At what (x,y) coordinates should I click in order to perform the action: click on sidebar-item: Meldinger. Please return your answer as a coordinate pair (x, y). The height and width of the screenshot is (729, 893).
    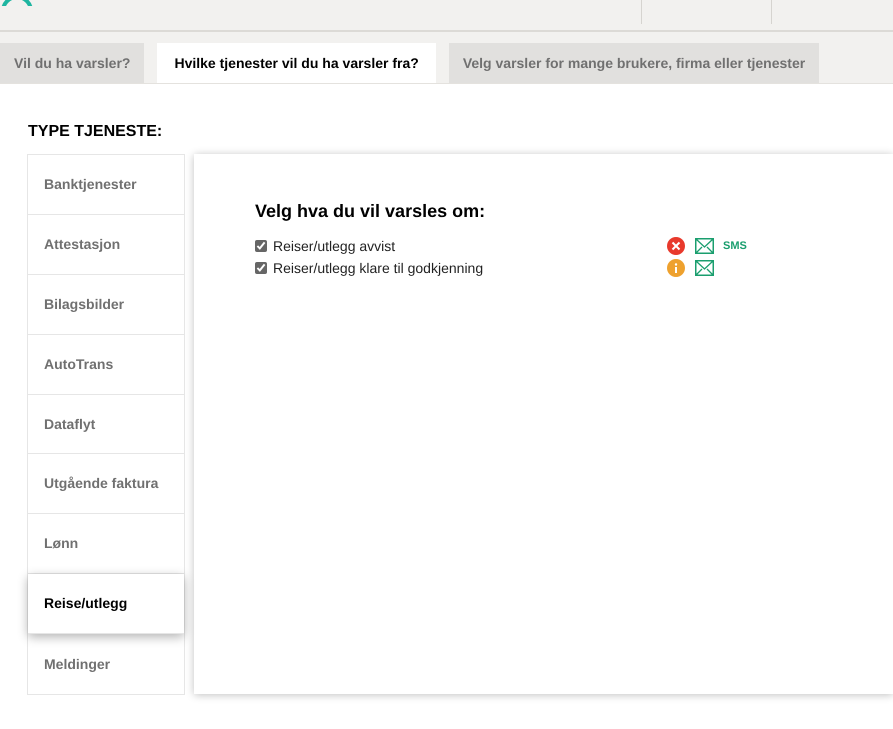
    Looking at the image, I should click on (106, 664).